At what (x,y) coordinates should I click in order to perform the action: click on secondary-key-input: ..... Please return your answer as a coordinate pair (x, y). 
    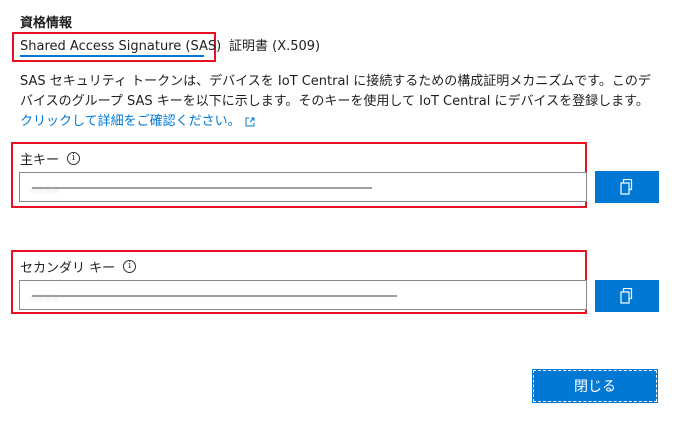
    Looking at the image, I should click on (303, 295).